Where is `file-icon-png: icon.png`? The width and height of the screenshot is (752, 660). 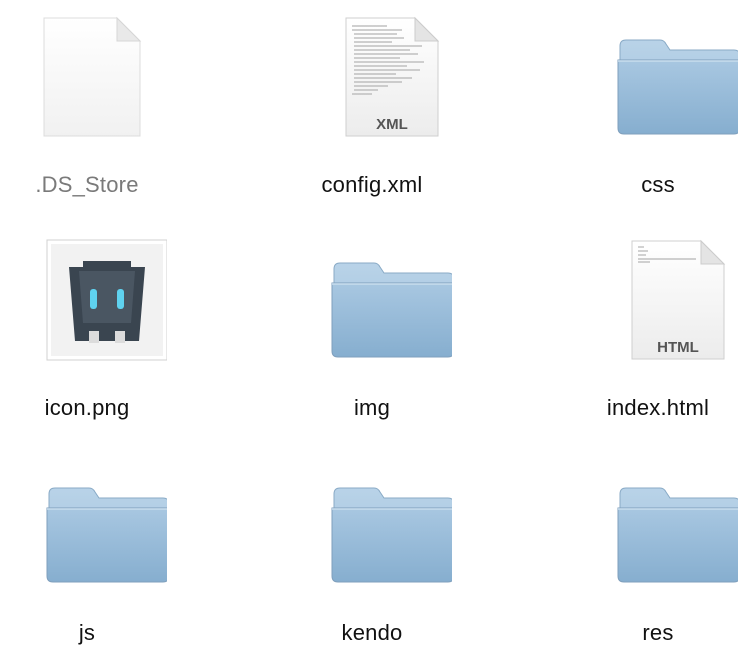
file-icon-png: icon.png is located at coordinates (93, 335).